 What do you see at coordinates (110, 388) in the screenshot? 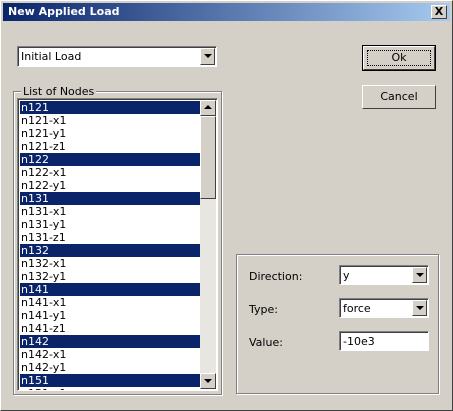
I see `list-item: n151-x1` at bounding box center [110, 388].